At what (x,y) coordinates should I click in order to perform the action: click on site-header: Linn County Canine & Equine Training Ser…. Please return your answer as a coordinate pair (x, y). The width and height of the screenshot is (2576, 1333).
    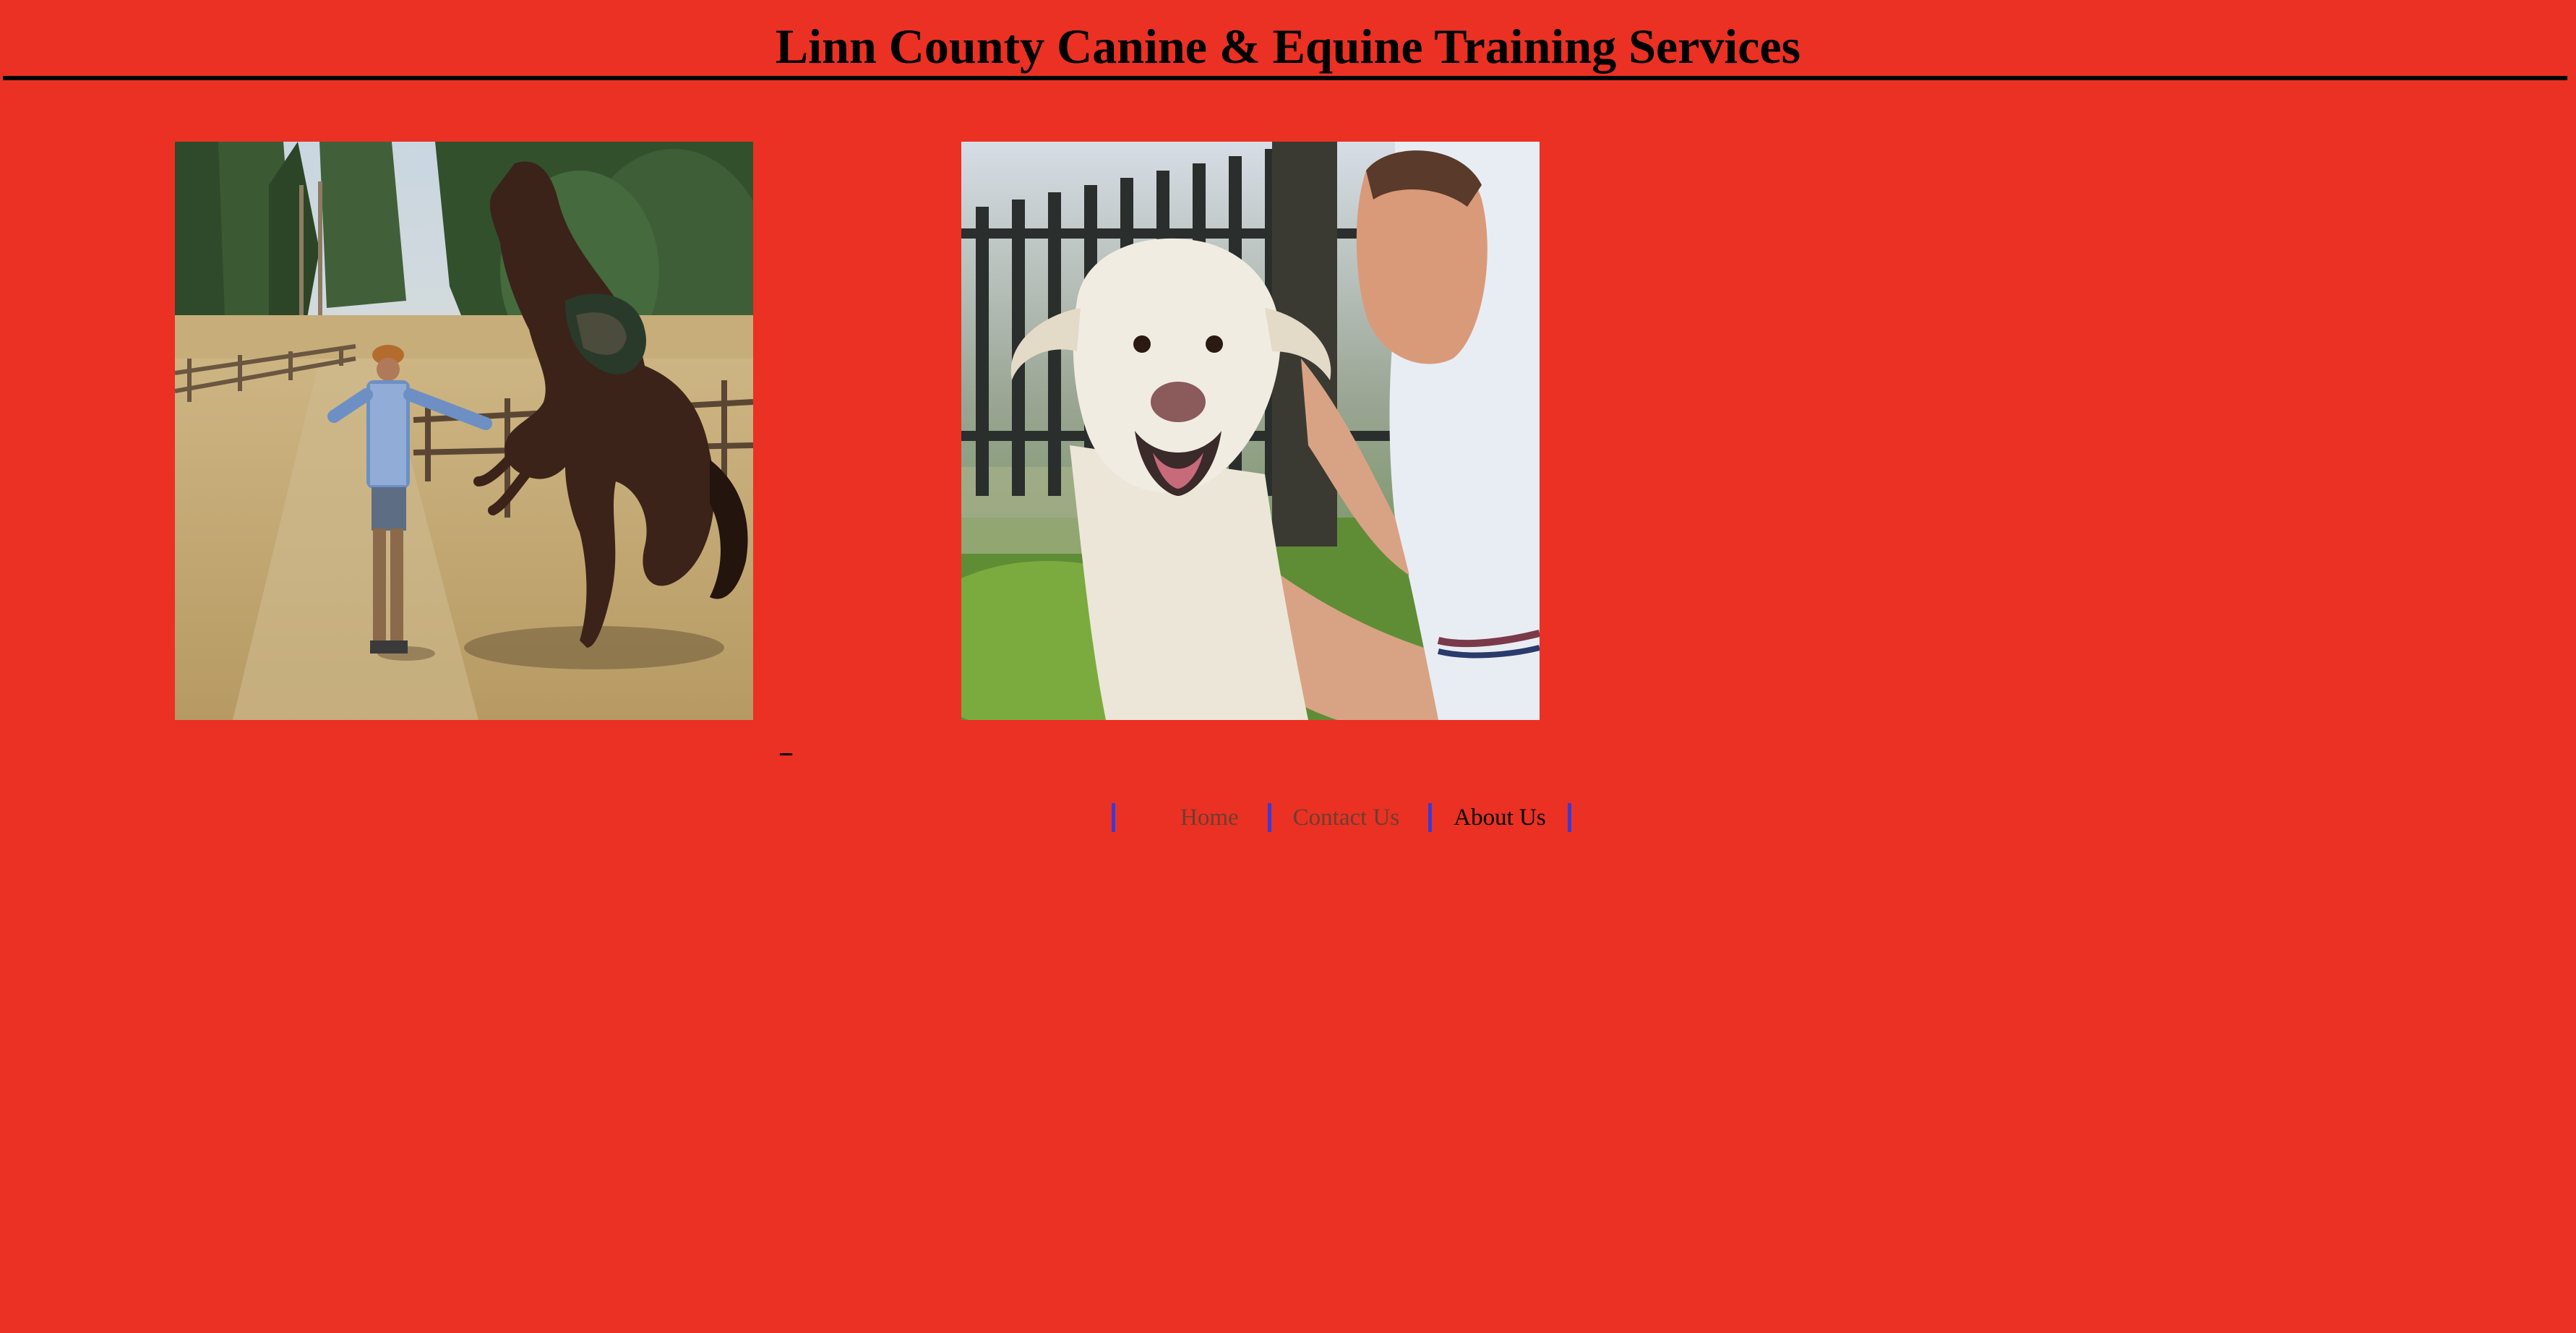
    Looking at the image, I should click on (1288, 40).